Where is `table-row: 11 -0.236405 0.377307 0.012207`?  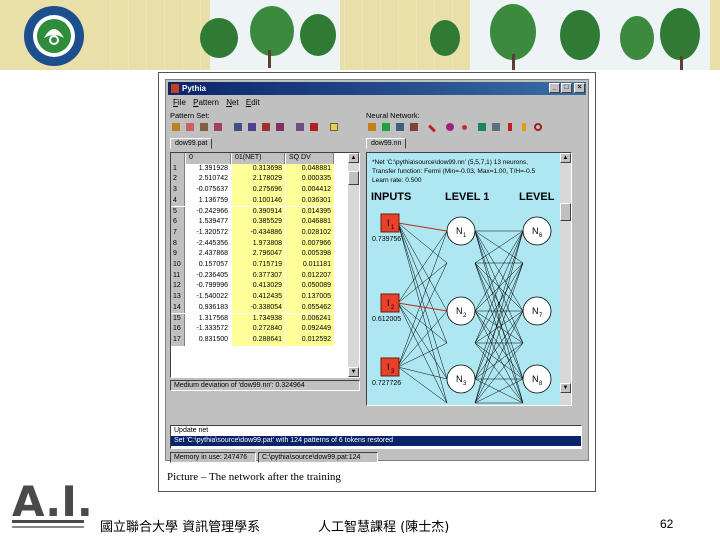
table-row: 11 -0.236405 0.377307 0.012207 is located at coordinates (260, 276).